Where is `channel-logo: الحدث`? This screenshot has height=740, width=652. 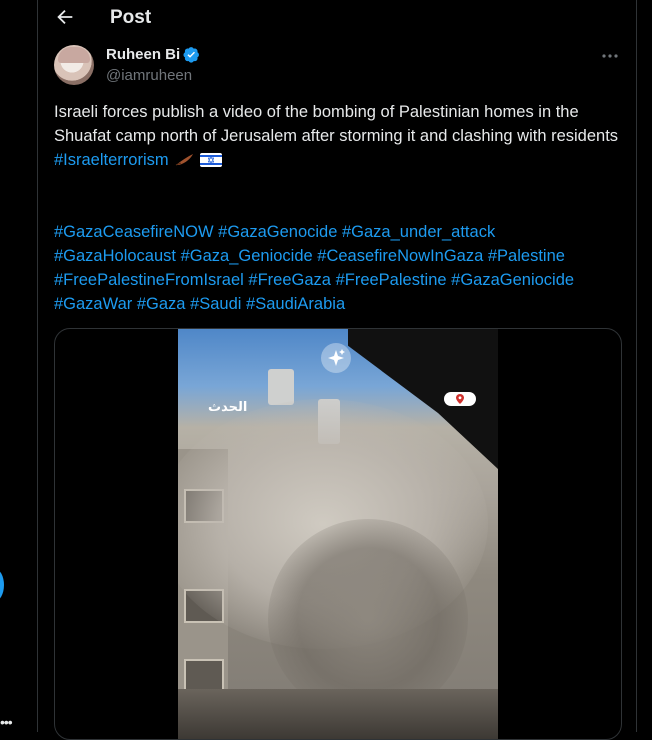
channel-logo: الحدث is located at coordinates (228, 406).